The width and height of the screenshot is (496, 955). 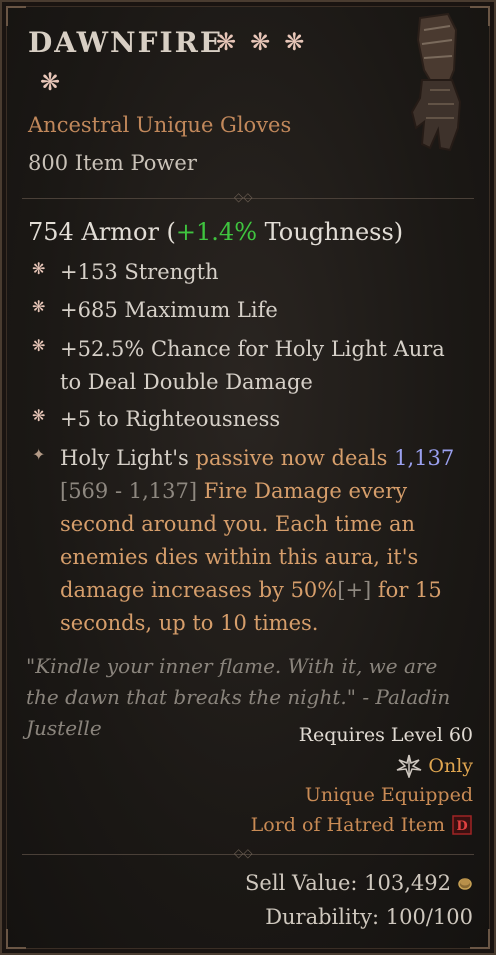 I want to click on affix-text: +685 Maximum Life, so click(x=169, y=310).